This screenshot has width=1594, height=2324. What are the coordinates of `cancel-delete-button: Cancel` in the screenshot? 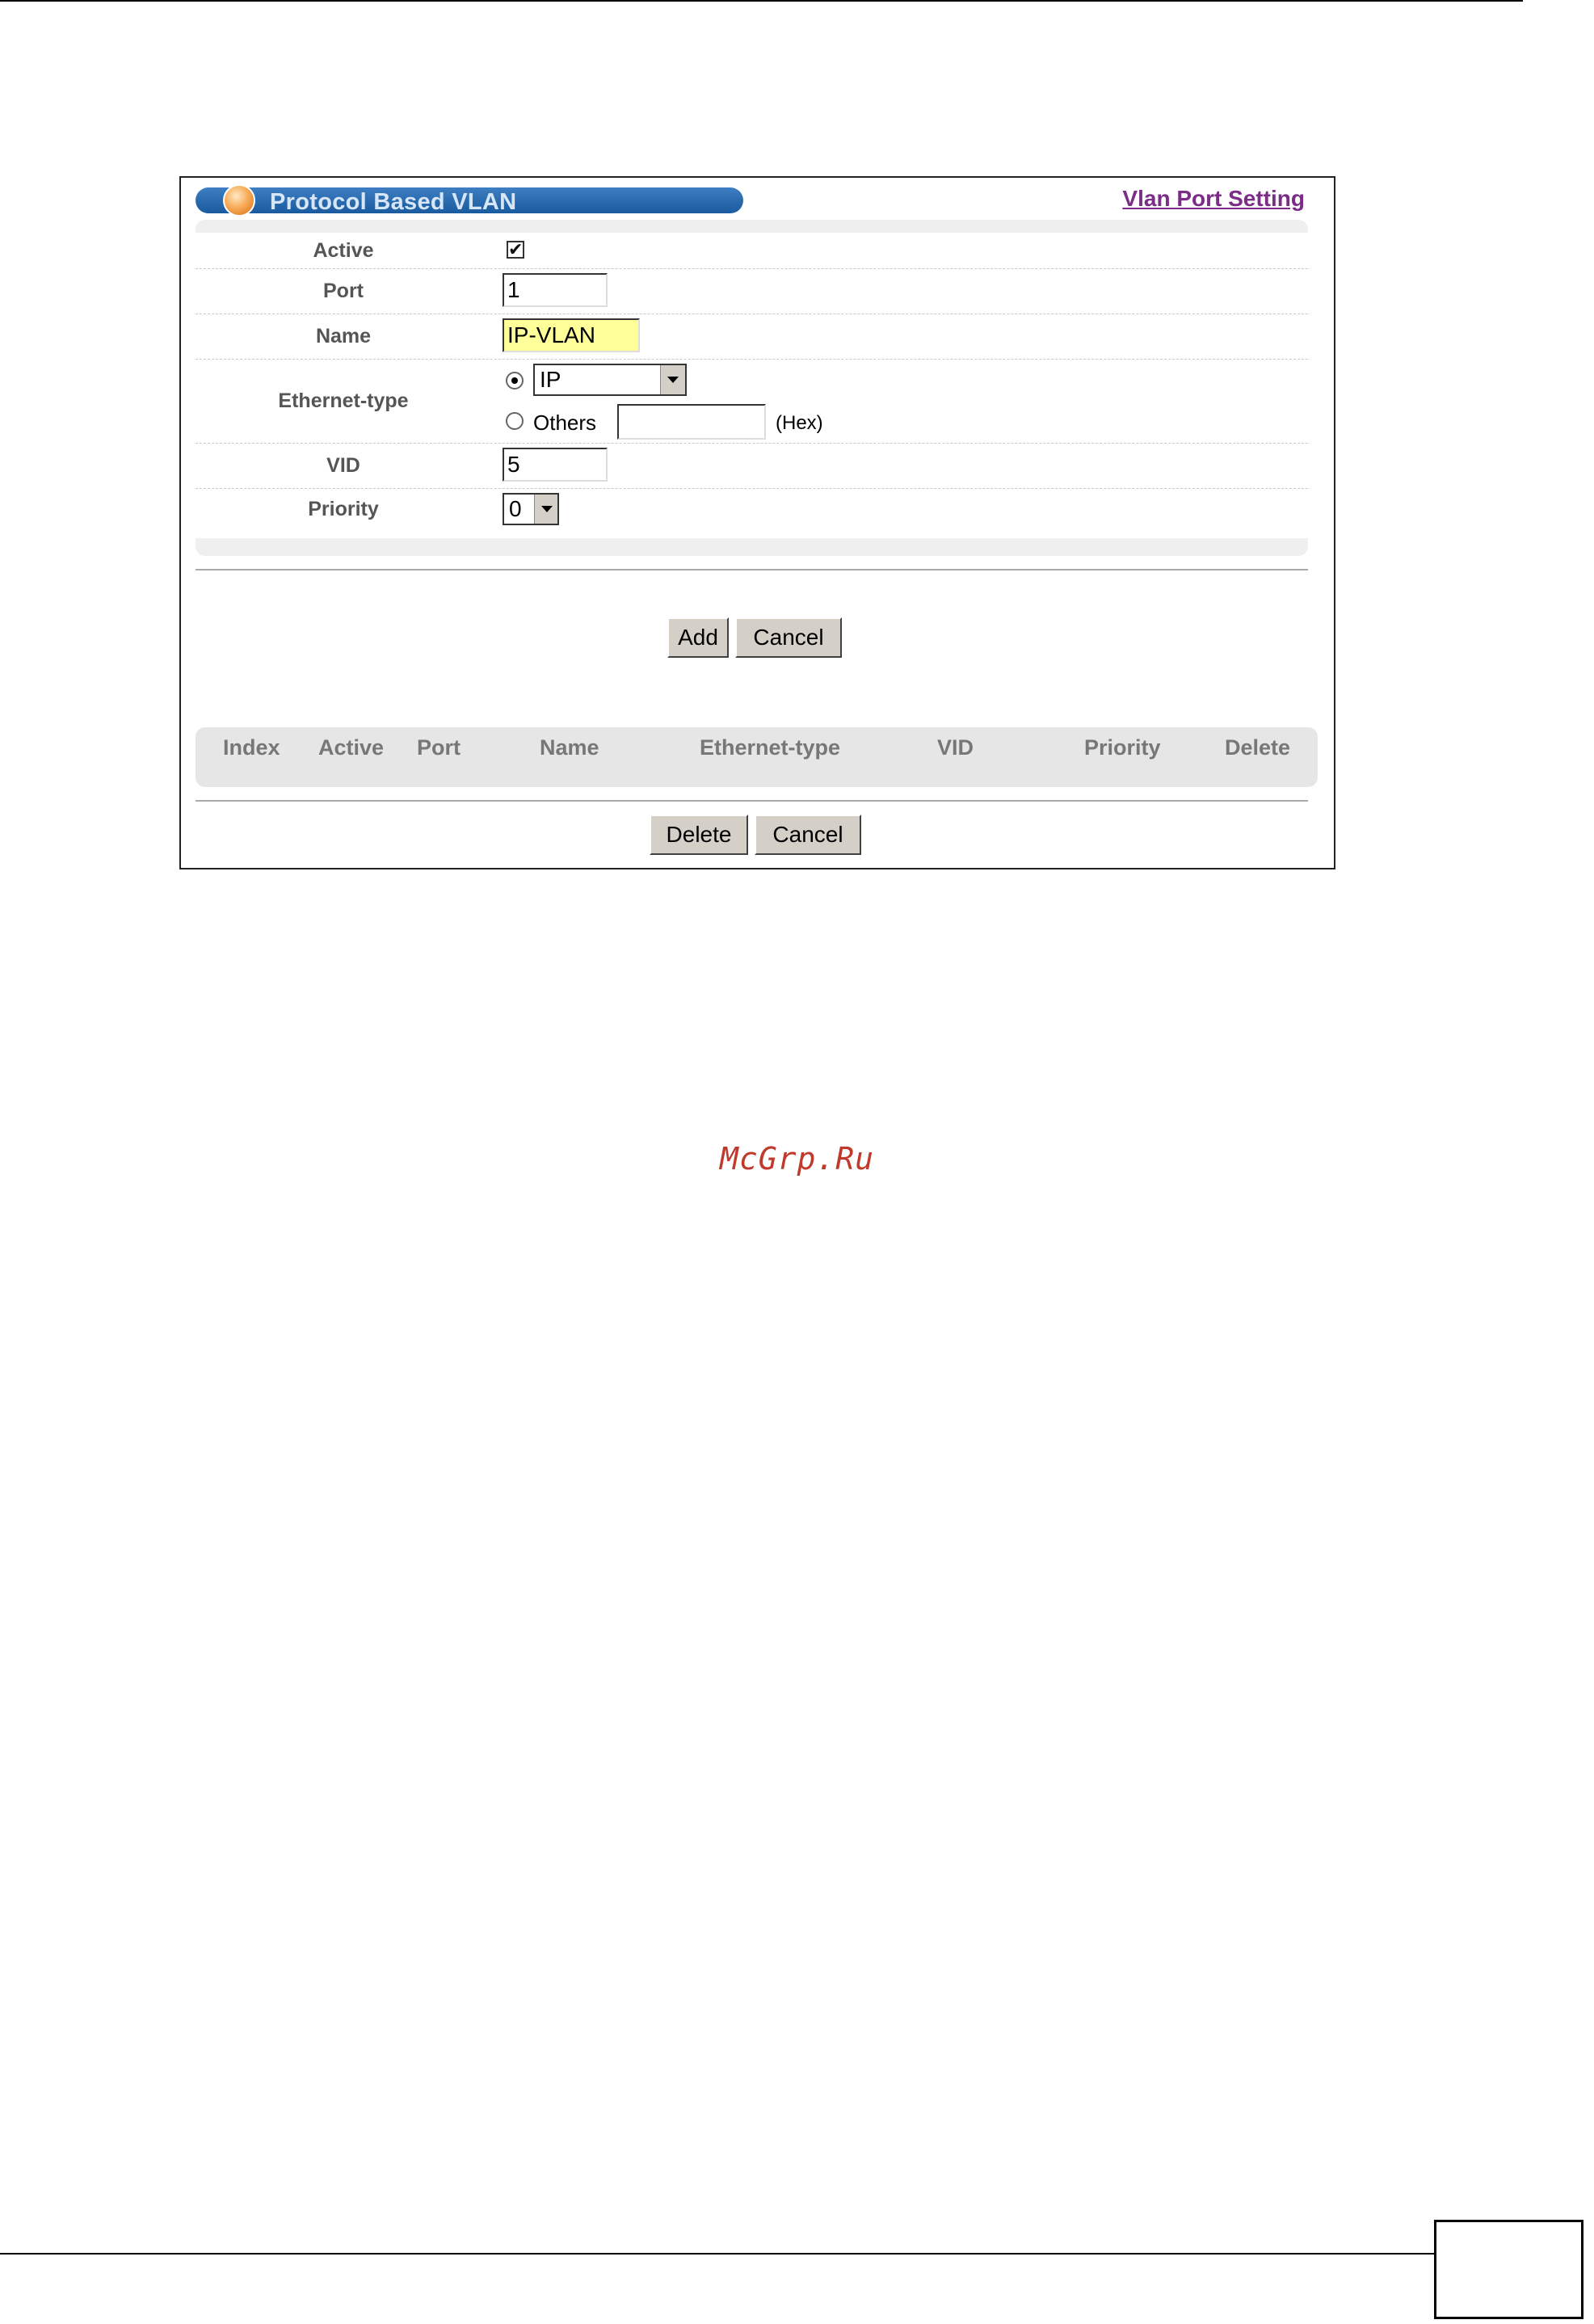 It's located at (808, 835).